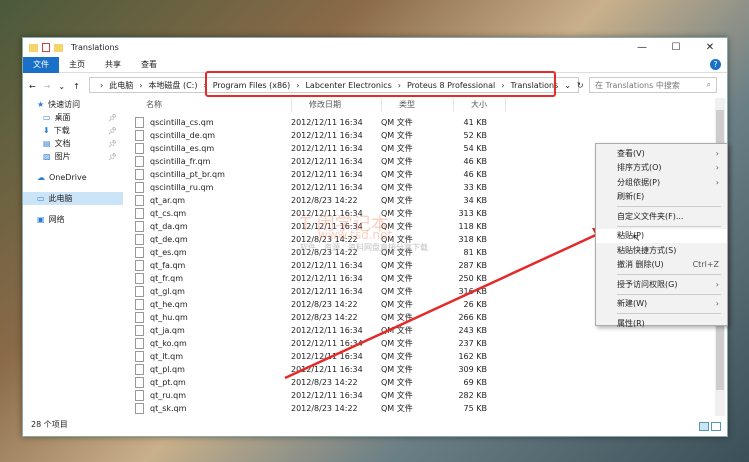  I want to click on menu-item-label: 排序方式(O), so click(639, 168).